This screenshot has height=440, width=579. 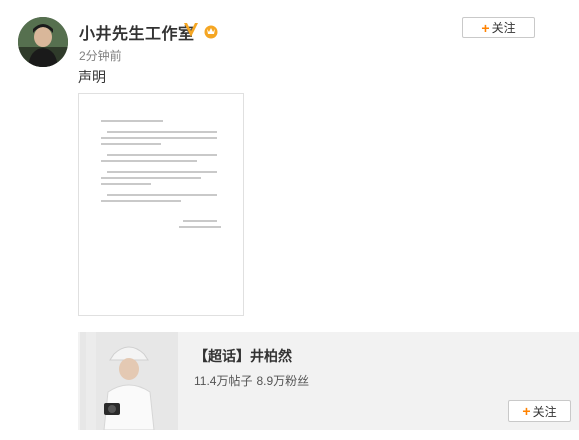 I want to click on topic-card-stats: 11.4万帖子 8.9万粉丝, so click(x=253, y=380).